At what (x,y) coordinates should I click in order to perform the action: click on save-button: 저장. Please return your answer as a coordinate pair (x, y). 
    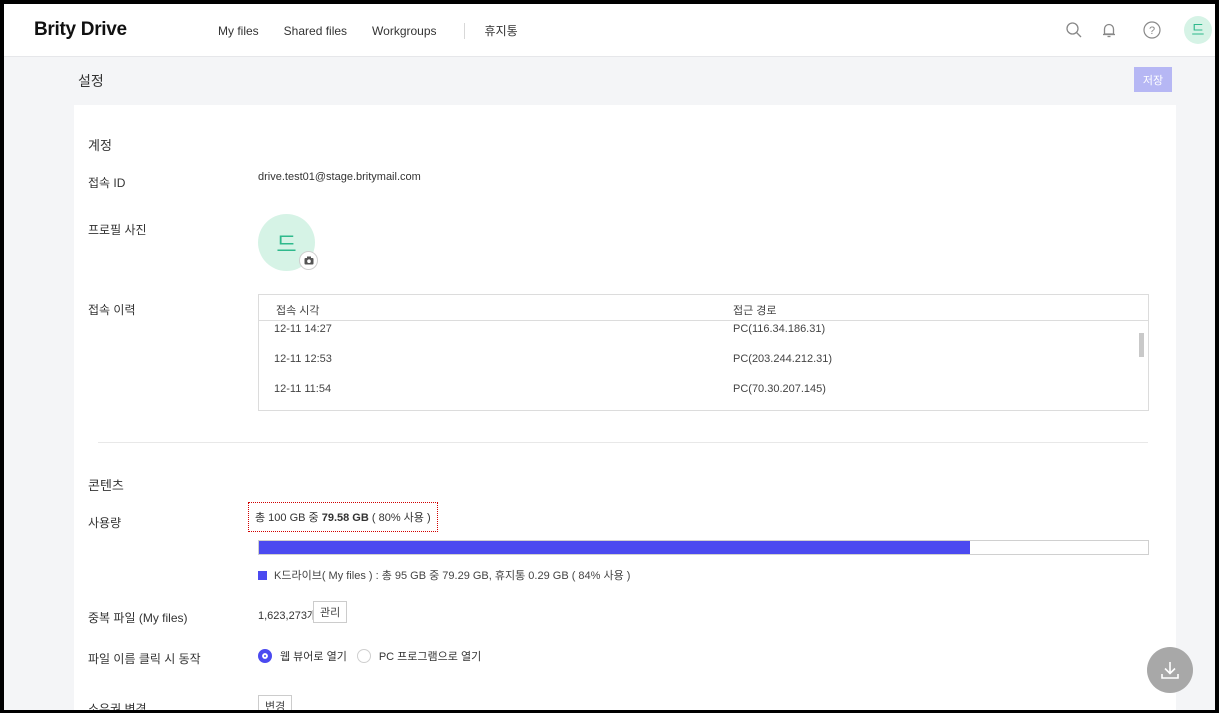
    Looking at the image, I should click on (1153, 79).